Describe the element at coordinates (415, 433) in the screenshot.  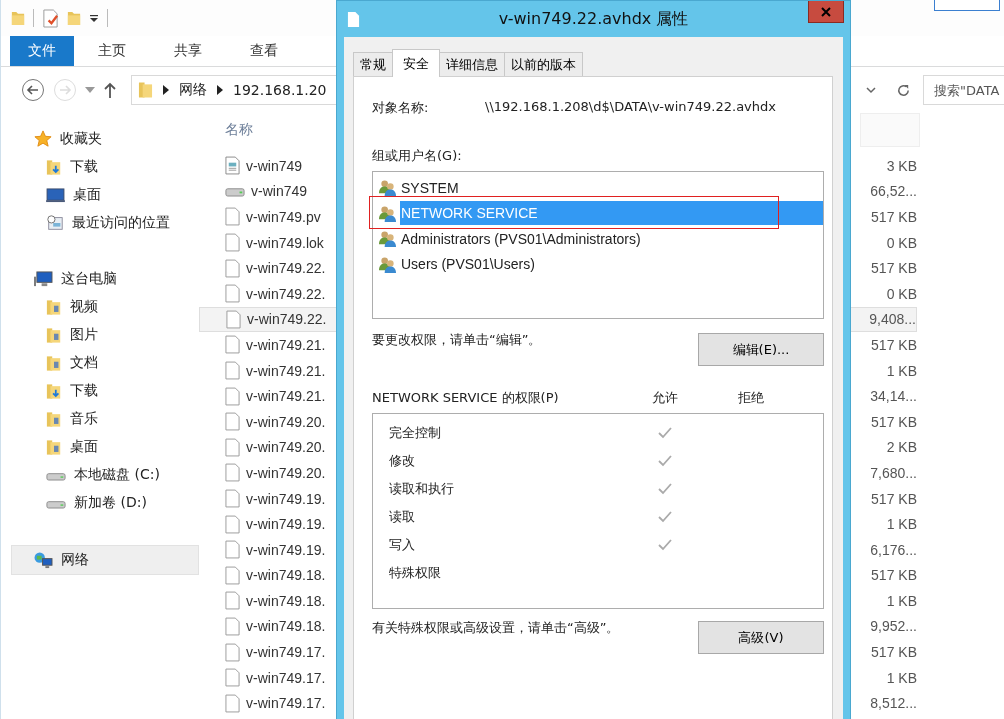
I see `permission-name: 完全控制` at that location.